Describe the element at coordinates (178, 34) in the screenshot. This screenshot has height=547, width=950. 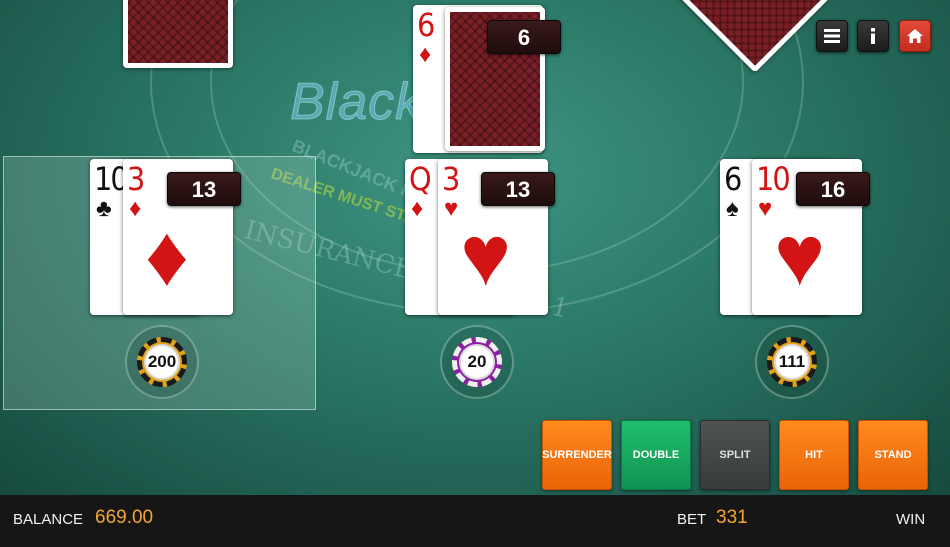
I see `shoe-card-back` at that location.